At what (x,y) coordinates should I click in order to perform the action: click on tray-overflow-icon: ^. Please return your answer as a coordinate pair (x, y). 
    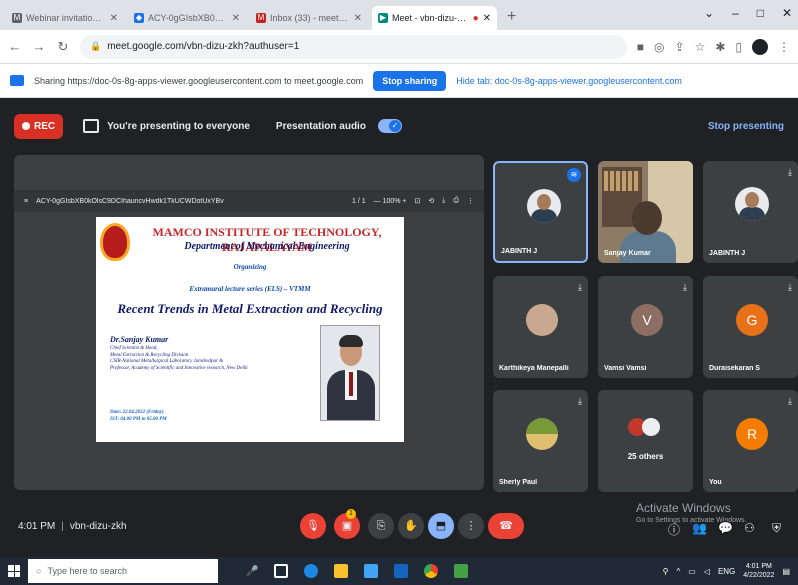
    Looking at the image, I should click on (678, 571).